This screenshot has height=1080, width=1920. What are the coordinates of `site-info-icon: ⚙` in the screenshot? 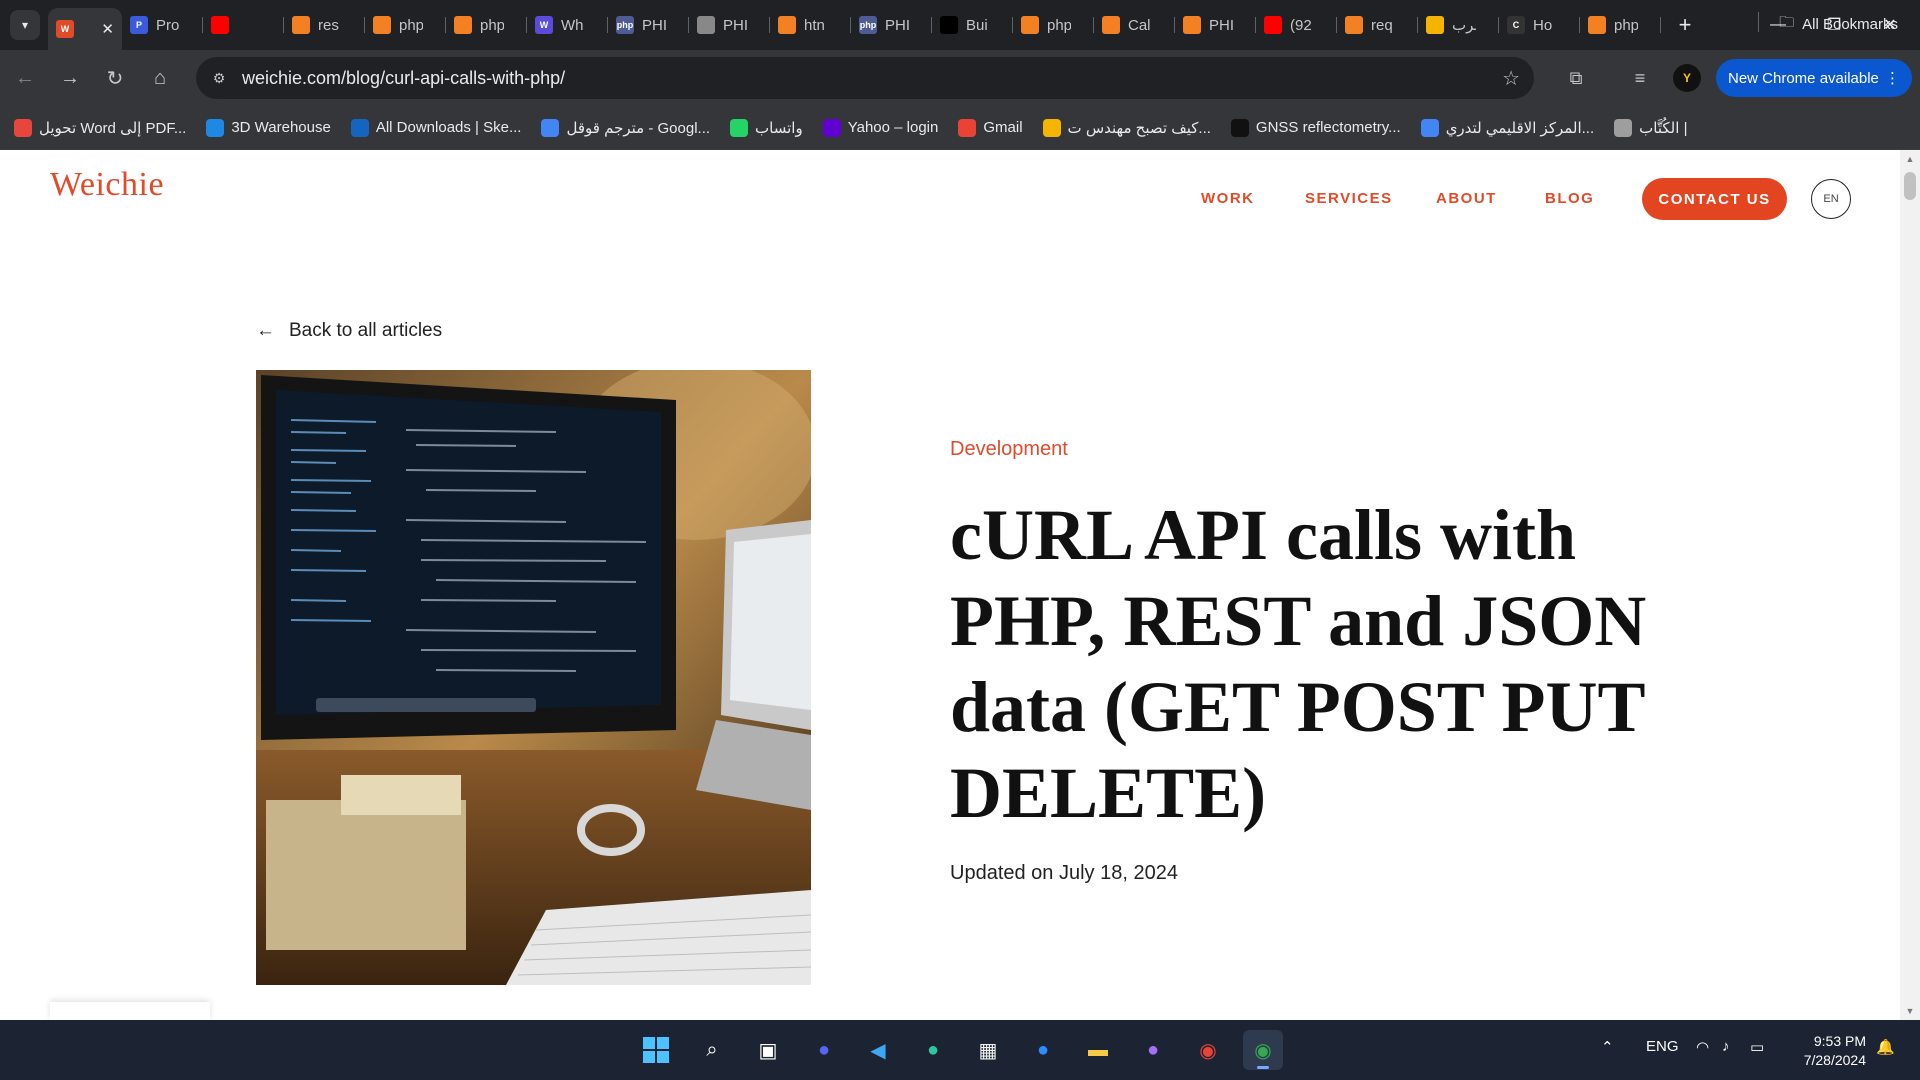 It's located at (219, 78).